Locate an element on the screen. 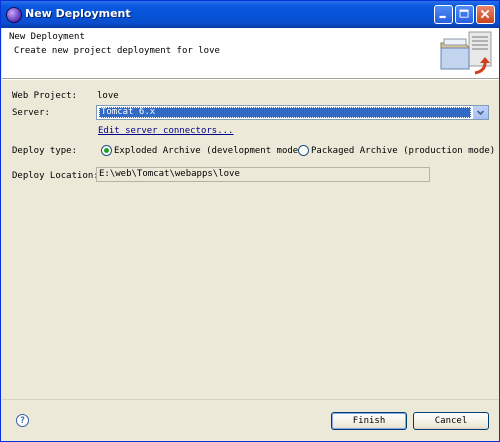  header-separator is located at coordinates (250, 79).